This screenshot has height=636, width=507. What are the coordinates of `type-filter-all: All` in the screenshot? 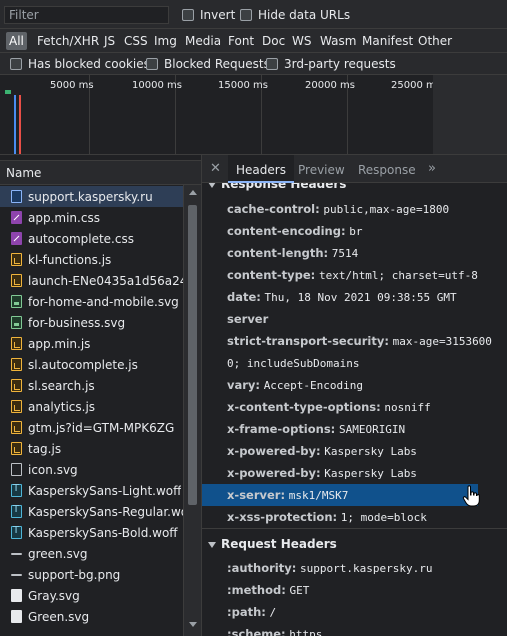 It's located at (16, 41).